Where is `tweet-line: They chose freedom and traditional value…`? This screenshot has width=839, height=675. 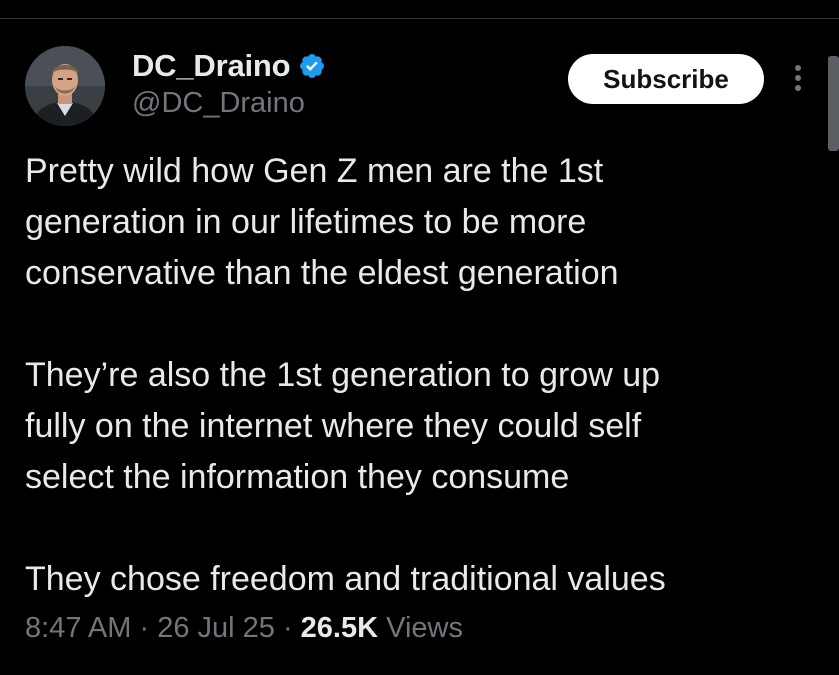 tweet-line: They chose freedom and traditional value… is located at coordinates (345, 579).